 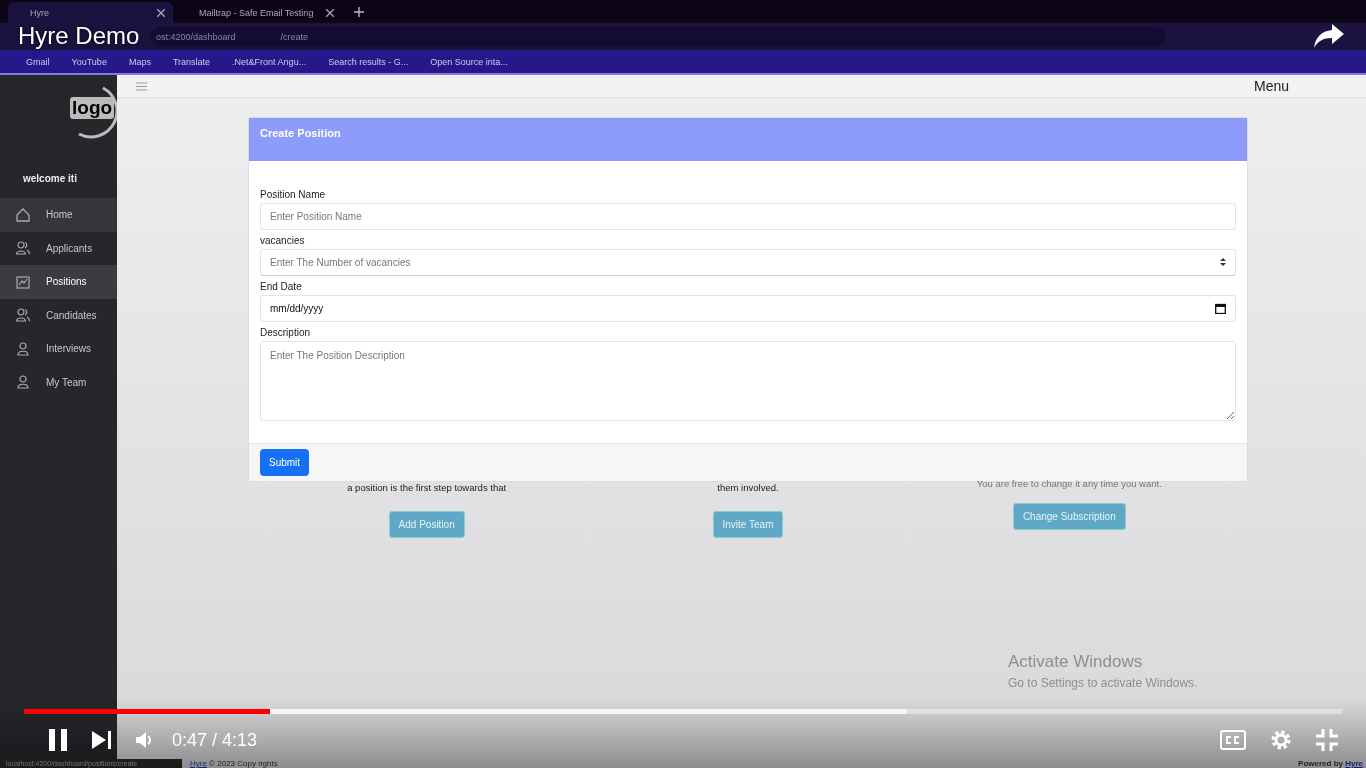 What do you see at coordinates (191, 61) in the screenshot?
I see `bookmark: Translate` at bounding box center [191, 61].